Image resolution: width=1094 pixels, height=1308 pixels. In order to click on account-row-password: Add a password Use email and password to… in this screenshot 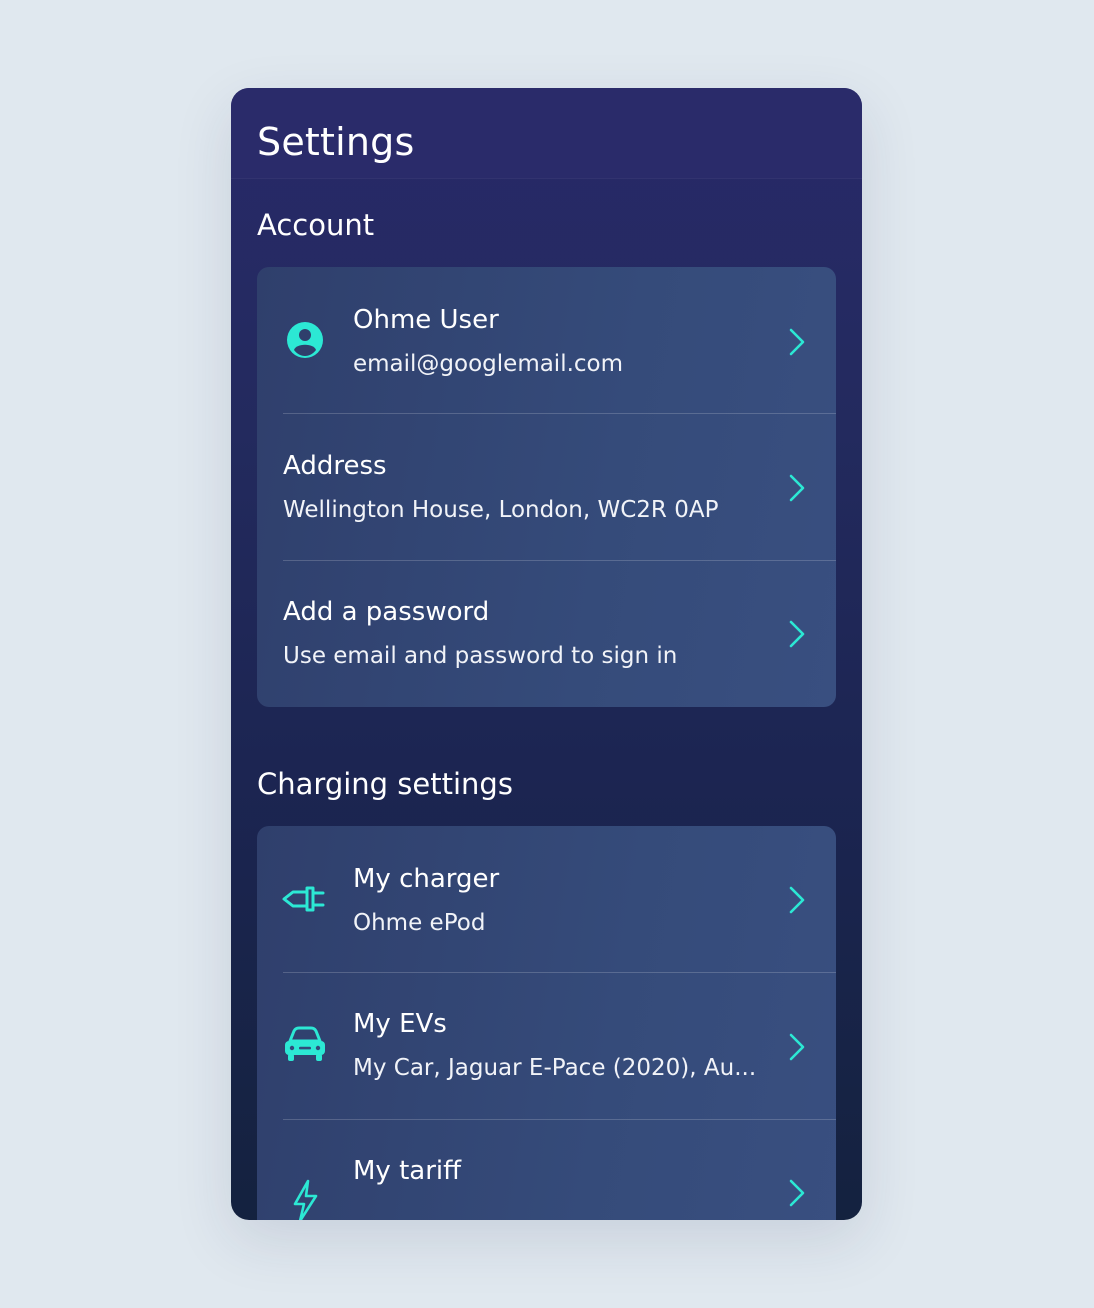, I will do `click(546, 634)`.